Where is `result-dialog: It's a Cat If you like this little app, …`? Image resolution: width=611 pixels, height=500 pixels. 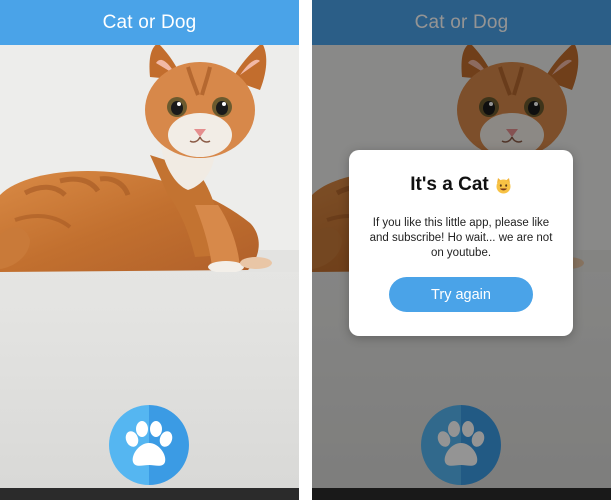
result-dialog: It's a Cat If you like this little app, … is located at coordinates (461, 243).